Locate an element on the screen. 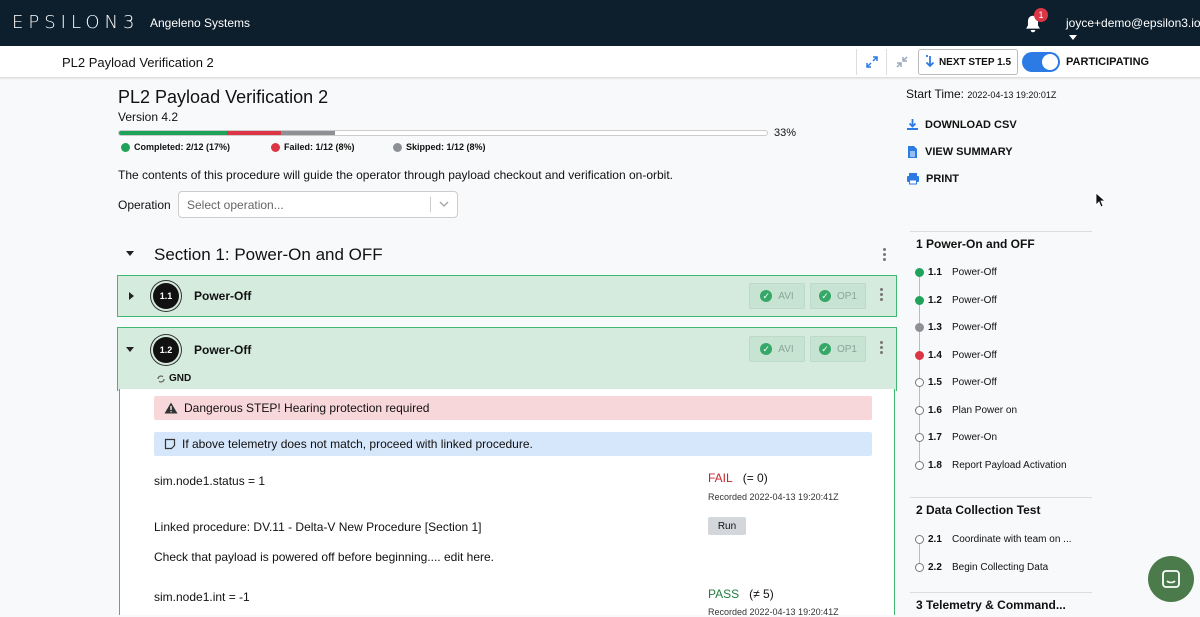  collapse-caret-icon is located at coordinates (130, 349).